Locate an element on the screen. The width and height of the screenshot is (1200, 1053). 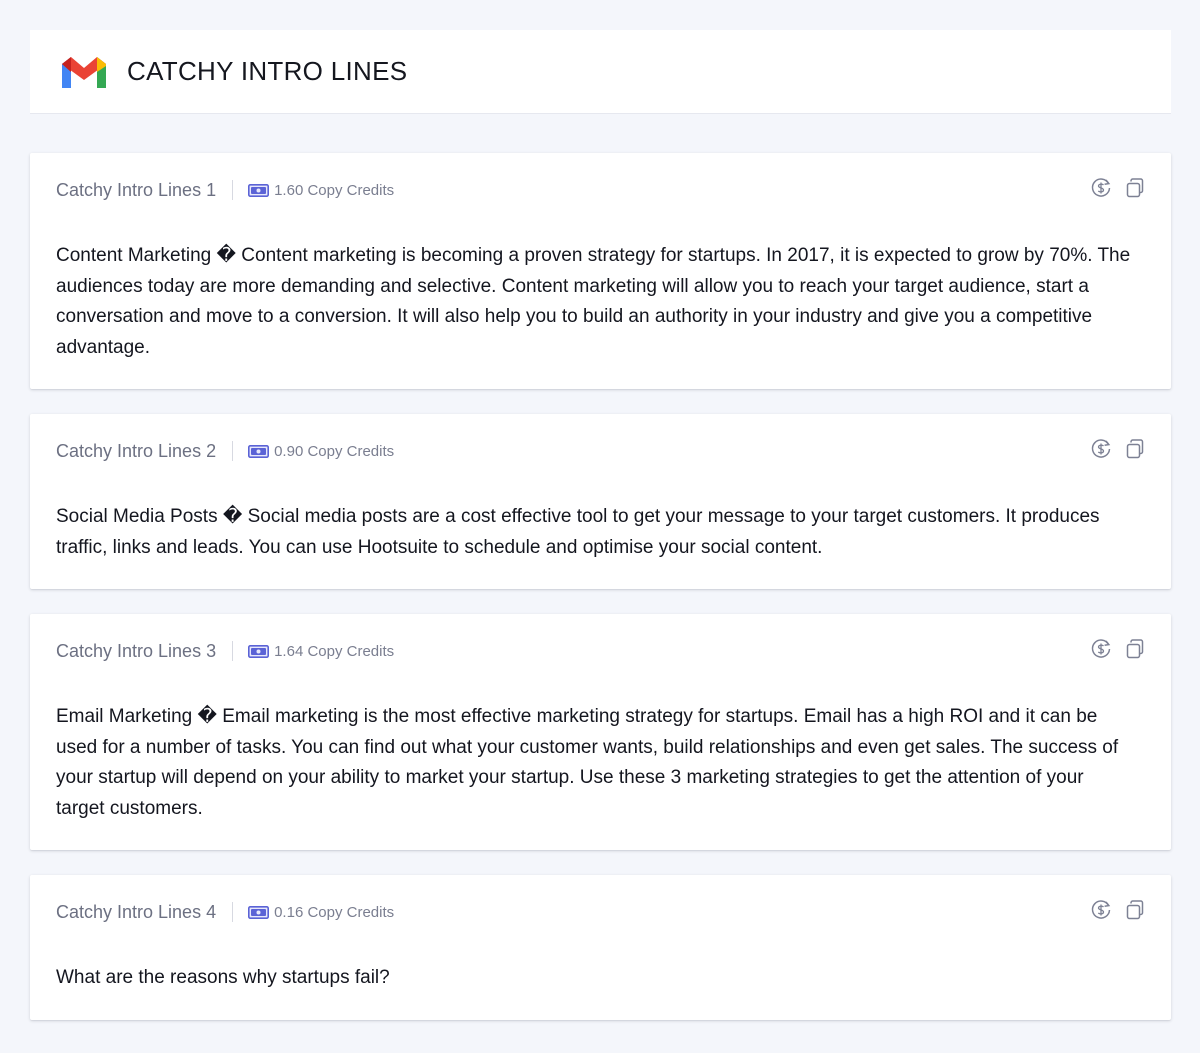
card-text: What are the reasons why startups fail? is located at coordinates (223, 977).